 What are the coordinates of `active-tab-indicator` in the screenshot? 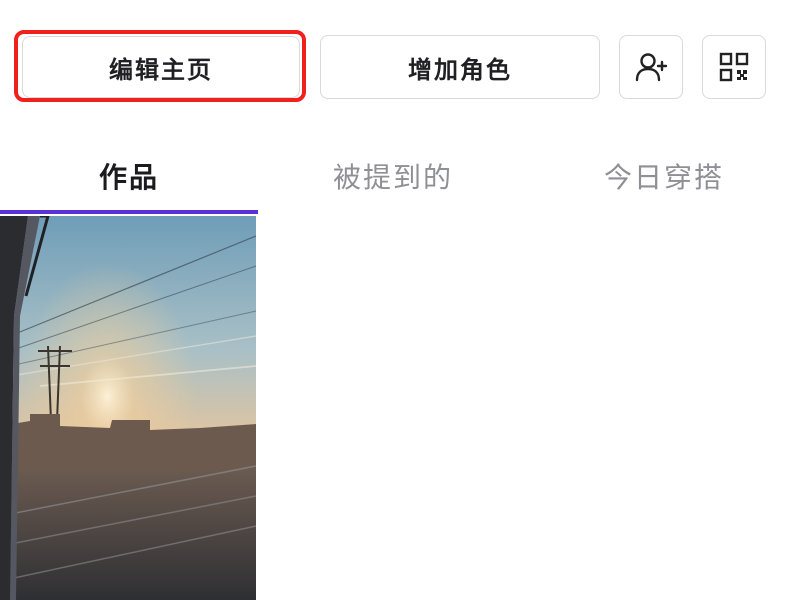 It's located at (129, 212).